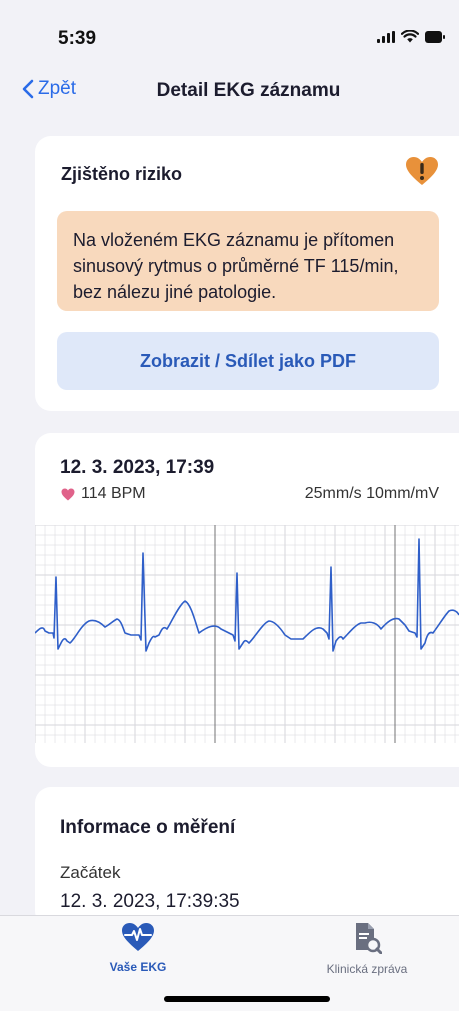 The width and height of the screenshot is (459, 1011). I want to click on info-title: Informace o měření, so click(148, 827).